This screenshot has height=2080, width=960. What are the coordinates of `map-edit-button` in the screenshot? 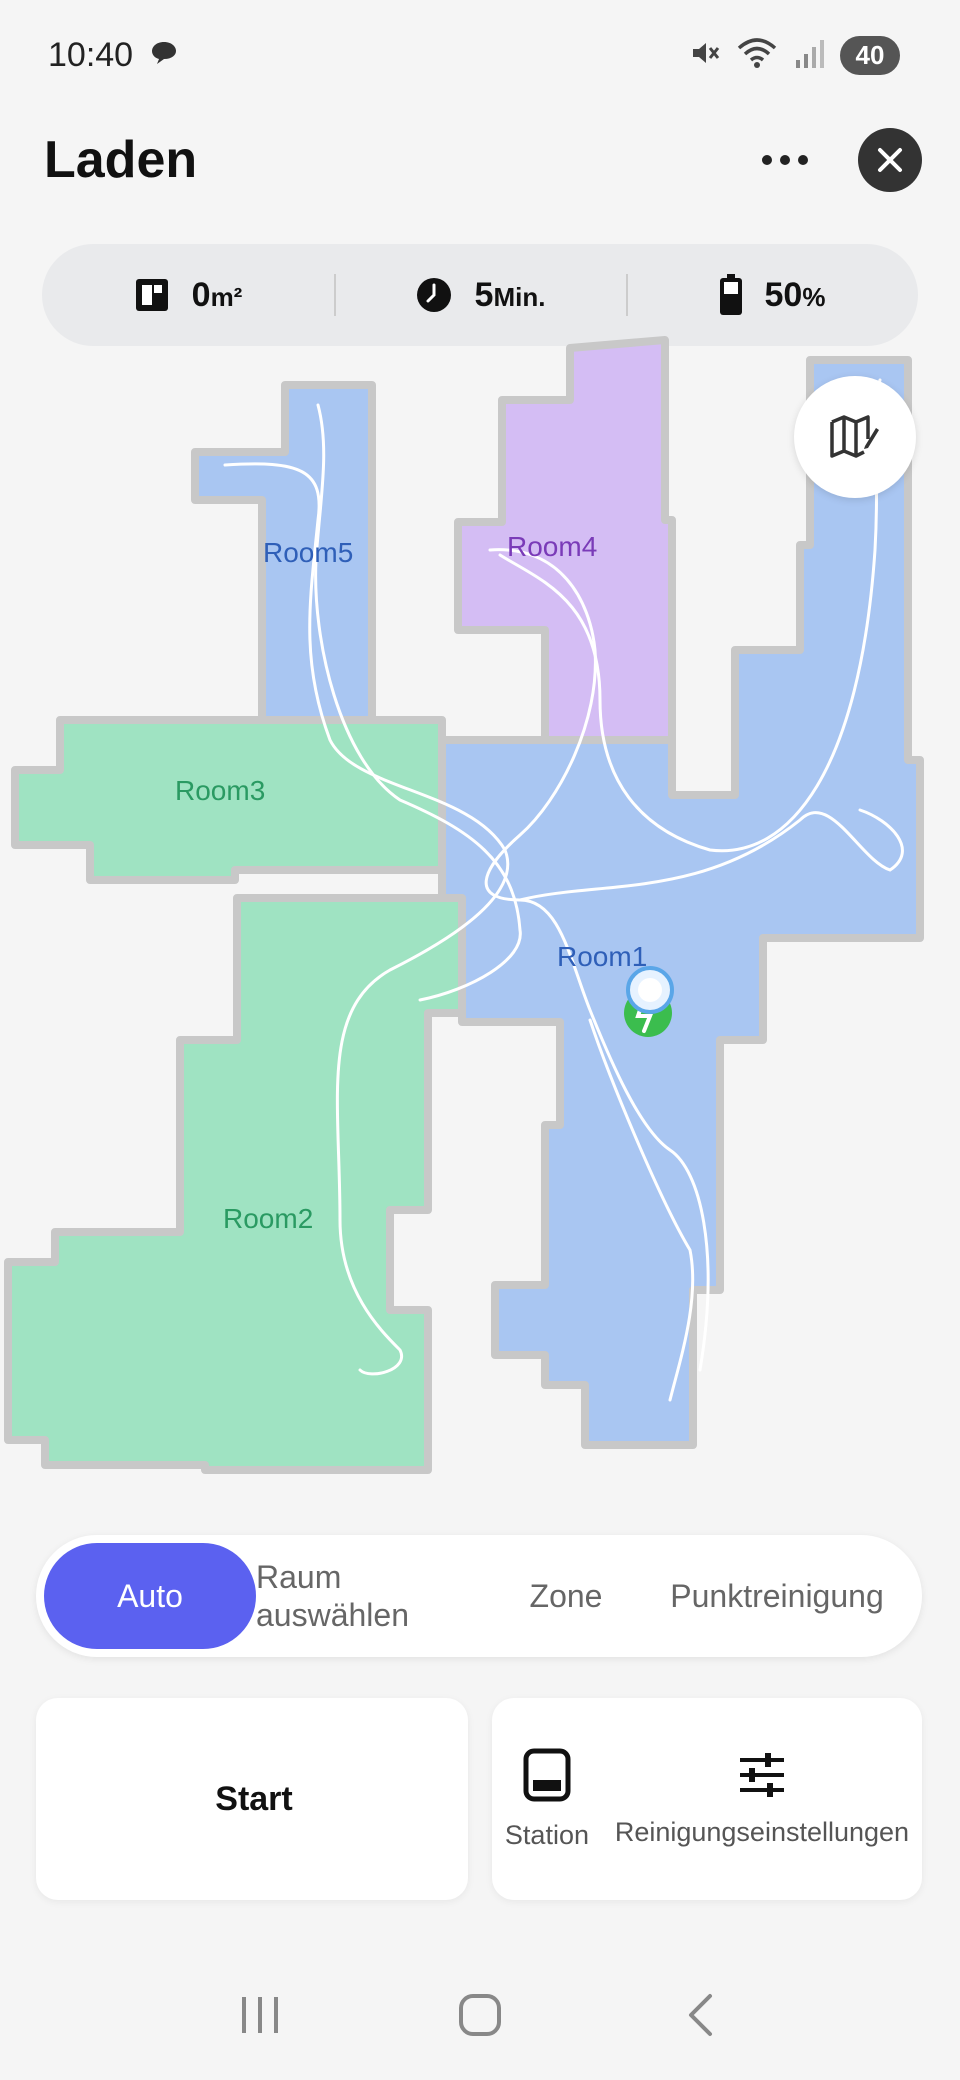 It's located at (855, 437).